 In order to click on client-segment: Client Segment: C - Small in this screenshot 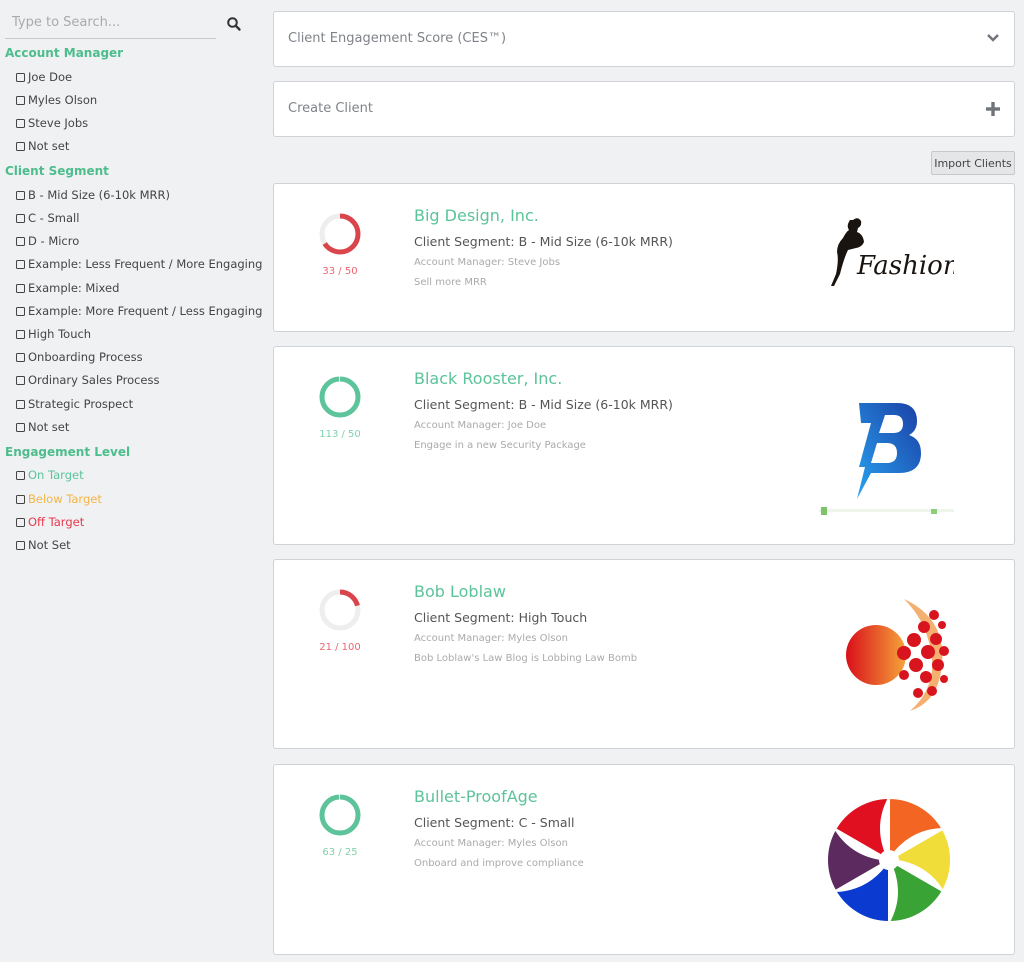, I will do `click(494, 822)`.